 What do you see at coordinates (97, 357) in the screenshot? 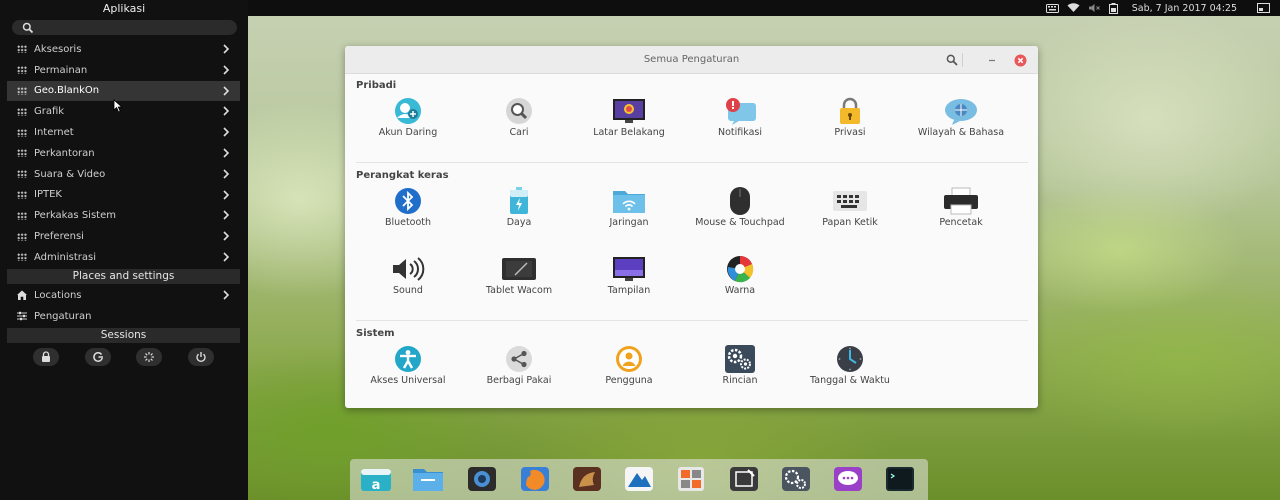
I see `logout-button` at bounding box center [97, 357].